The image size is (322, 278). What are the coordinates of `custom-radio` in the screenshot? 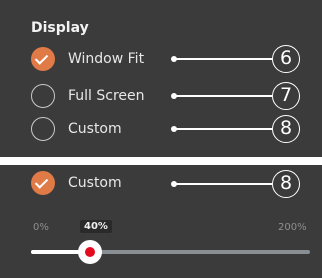 It's located at (43, 129).